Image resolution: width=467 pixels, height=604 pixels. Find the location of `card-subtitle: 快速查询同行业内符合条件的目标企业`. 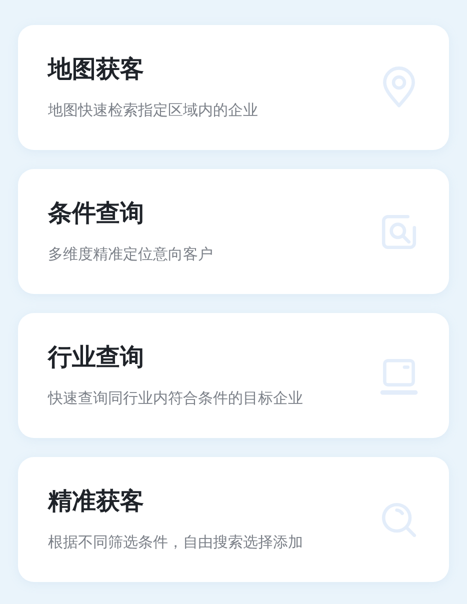

card-subtitle: 快速查询同行业内符合条件的目标企业 is located at coordinates (175, 398).